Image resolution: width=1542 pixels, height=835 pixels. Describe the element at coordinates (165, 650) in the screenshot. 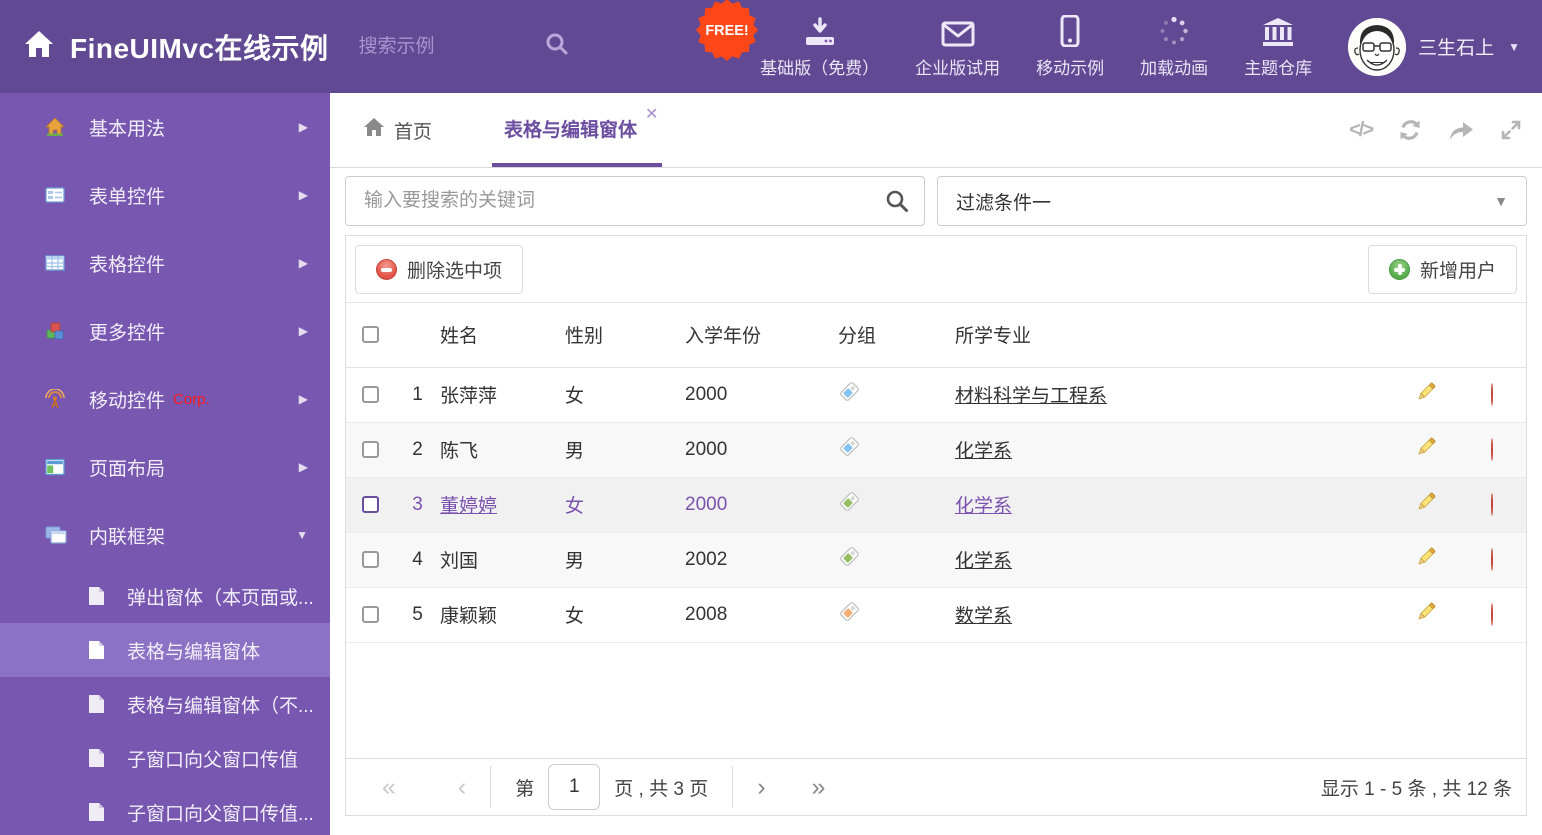

I see `sidebar-subitem-grid-edit-window: 表格与编辑窗体` at that location.